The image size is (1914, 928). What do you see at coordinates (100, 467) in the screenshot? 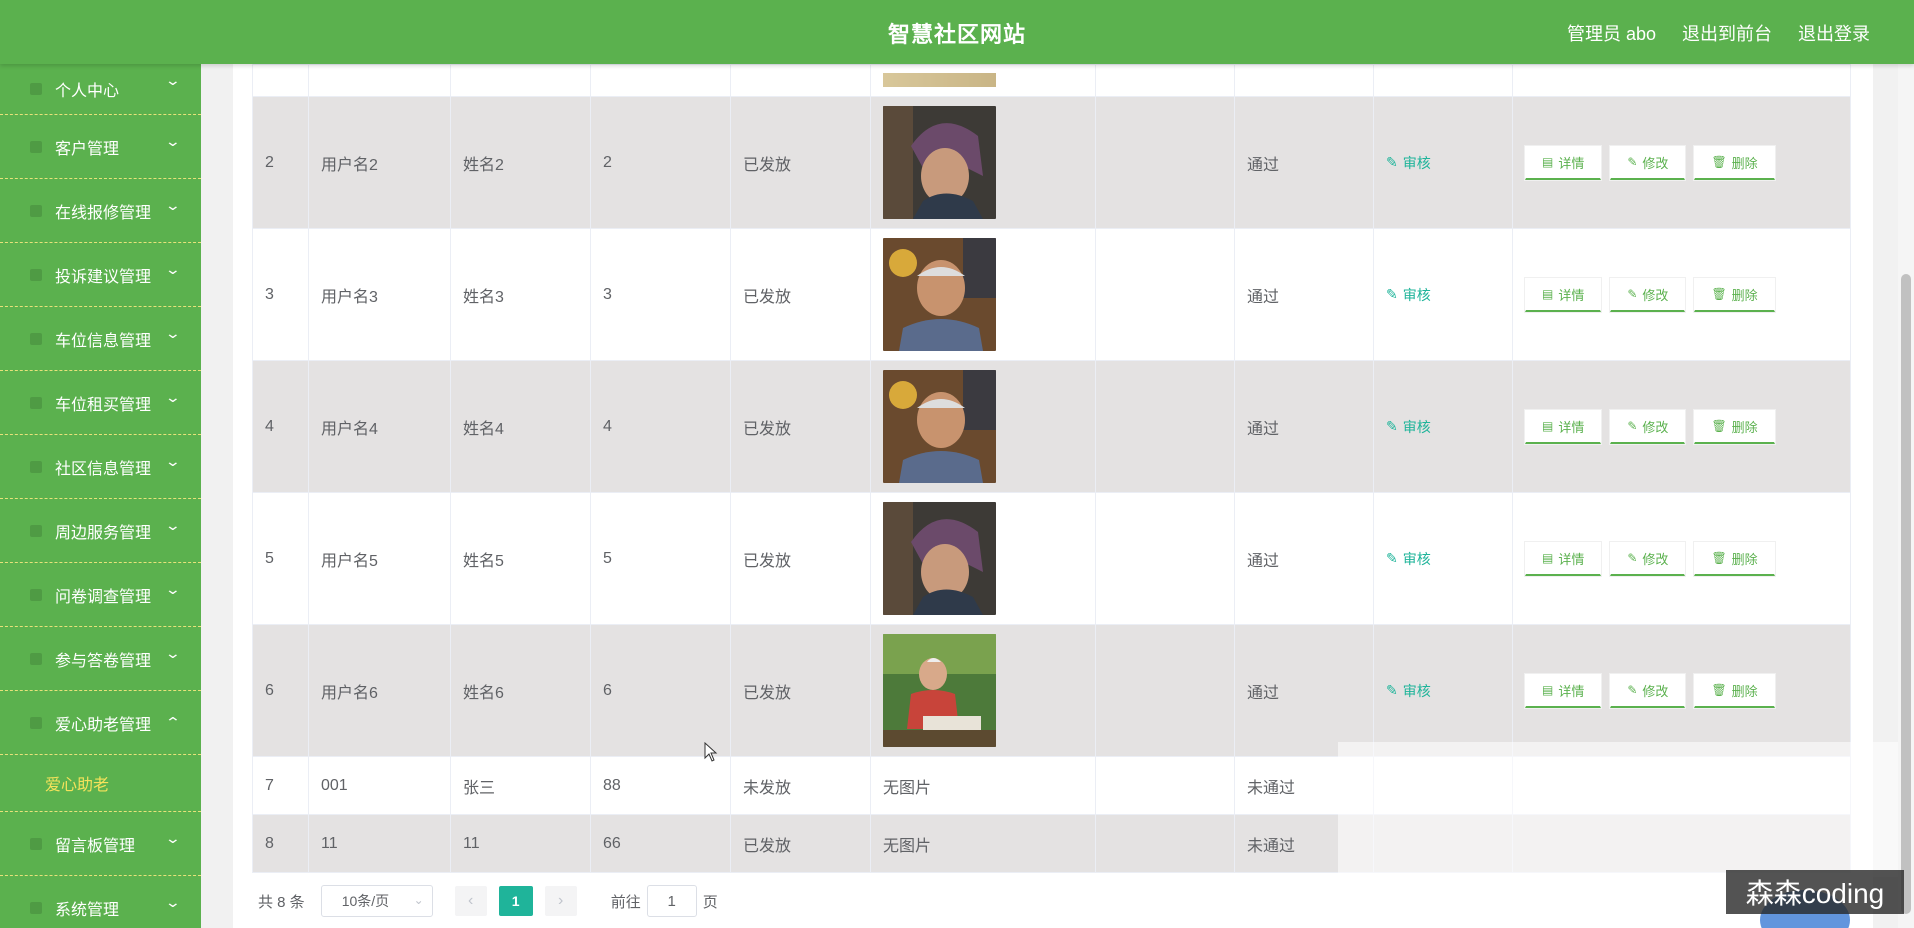
I see `sidebar-item-community-info: 社区信息管理 ⌄` at bounding box center [100, 467].